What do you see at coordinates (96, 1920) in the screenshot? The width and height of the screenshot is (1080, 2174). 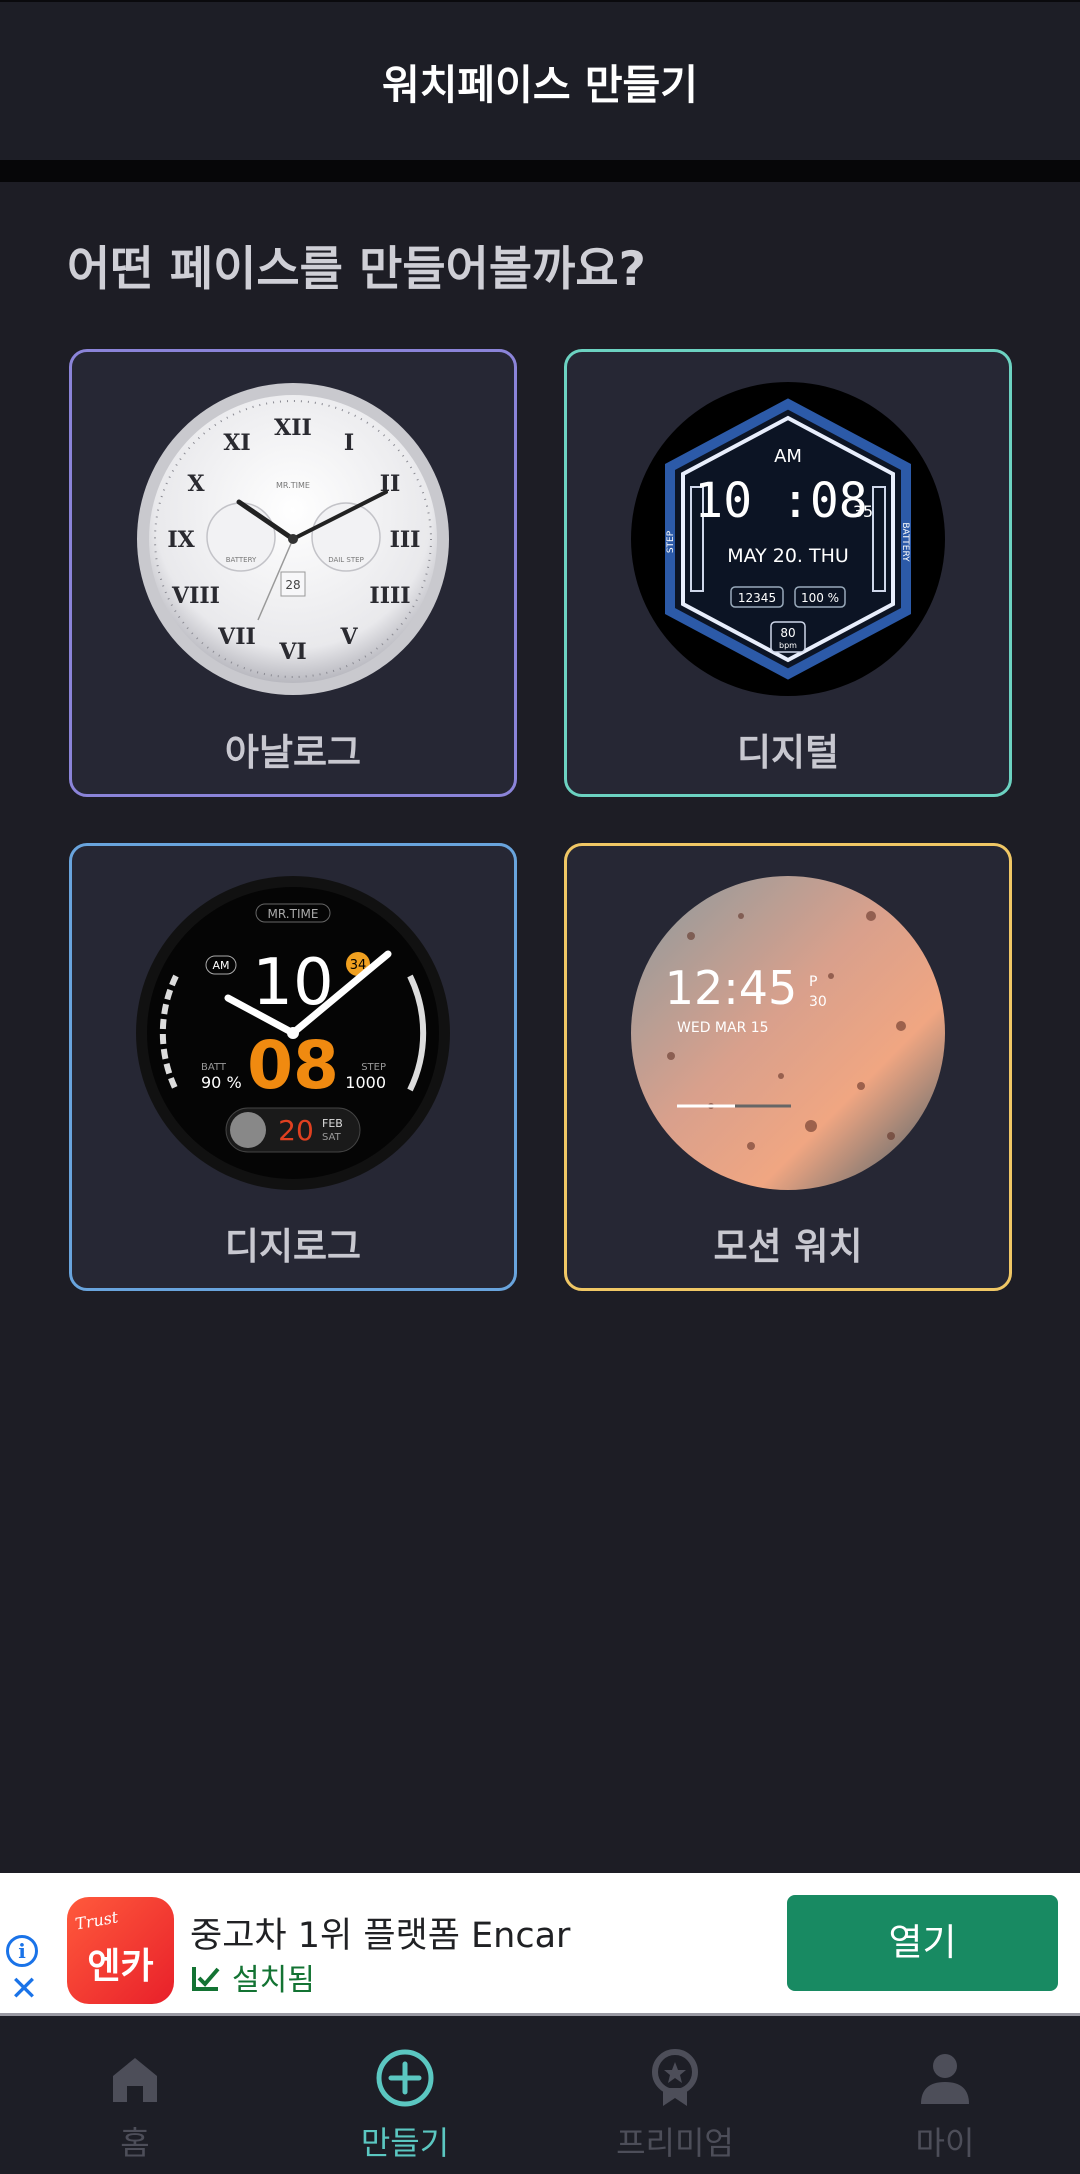 I see `logo-small-text: Trust` at bounding box center [96, 1920].